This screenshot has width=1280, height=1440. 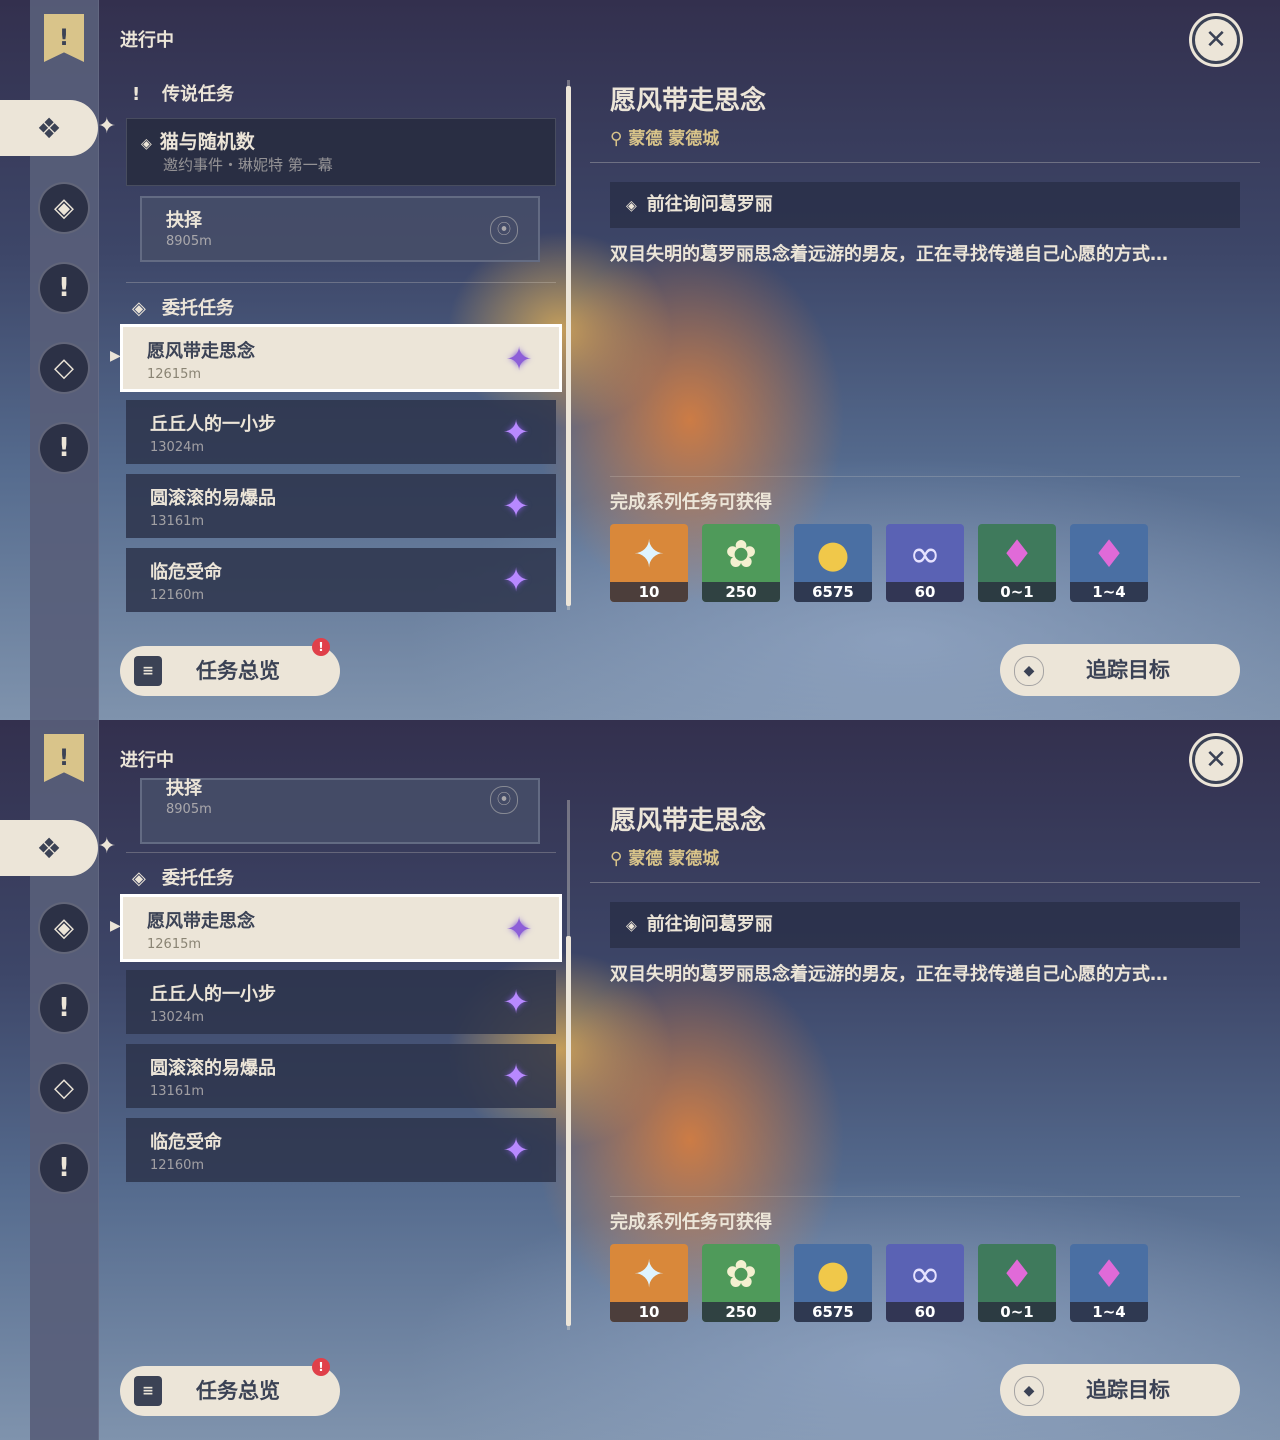 I want to click on commission-section-header: ◈ 委托任务, so click(x=183, y=878).